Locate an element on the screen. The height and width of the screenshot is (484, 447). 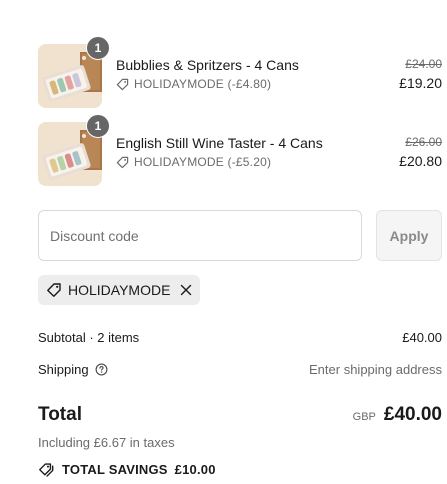
item-discount: HOLIDAYMODE (-£4.80) is located at coordinates (207, 84).